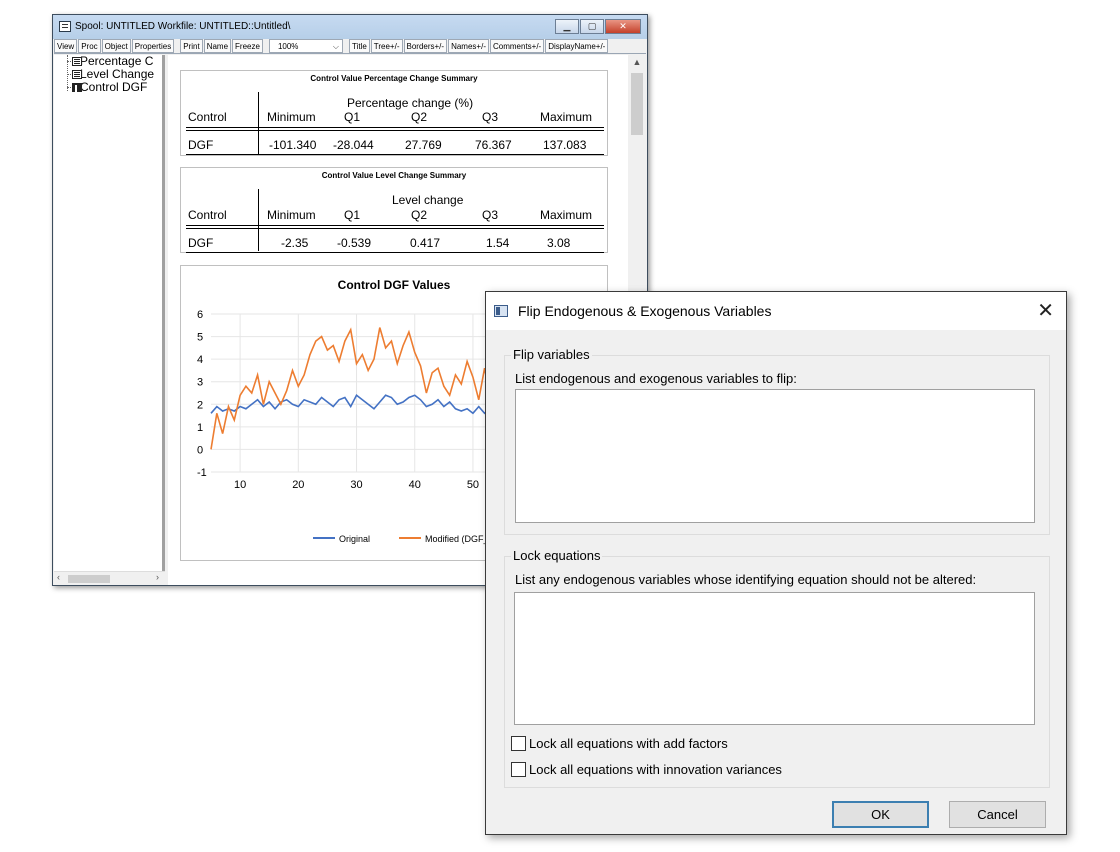  What do you see at coordinates (468, 46) in the screenshot?
I see `toolbar-names-button: Names+/-` at bounding box center [468, 46].